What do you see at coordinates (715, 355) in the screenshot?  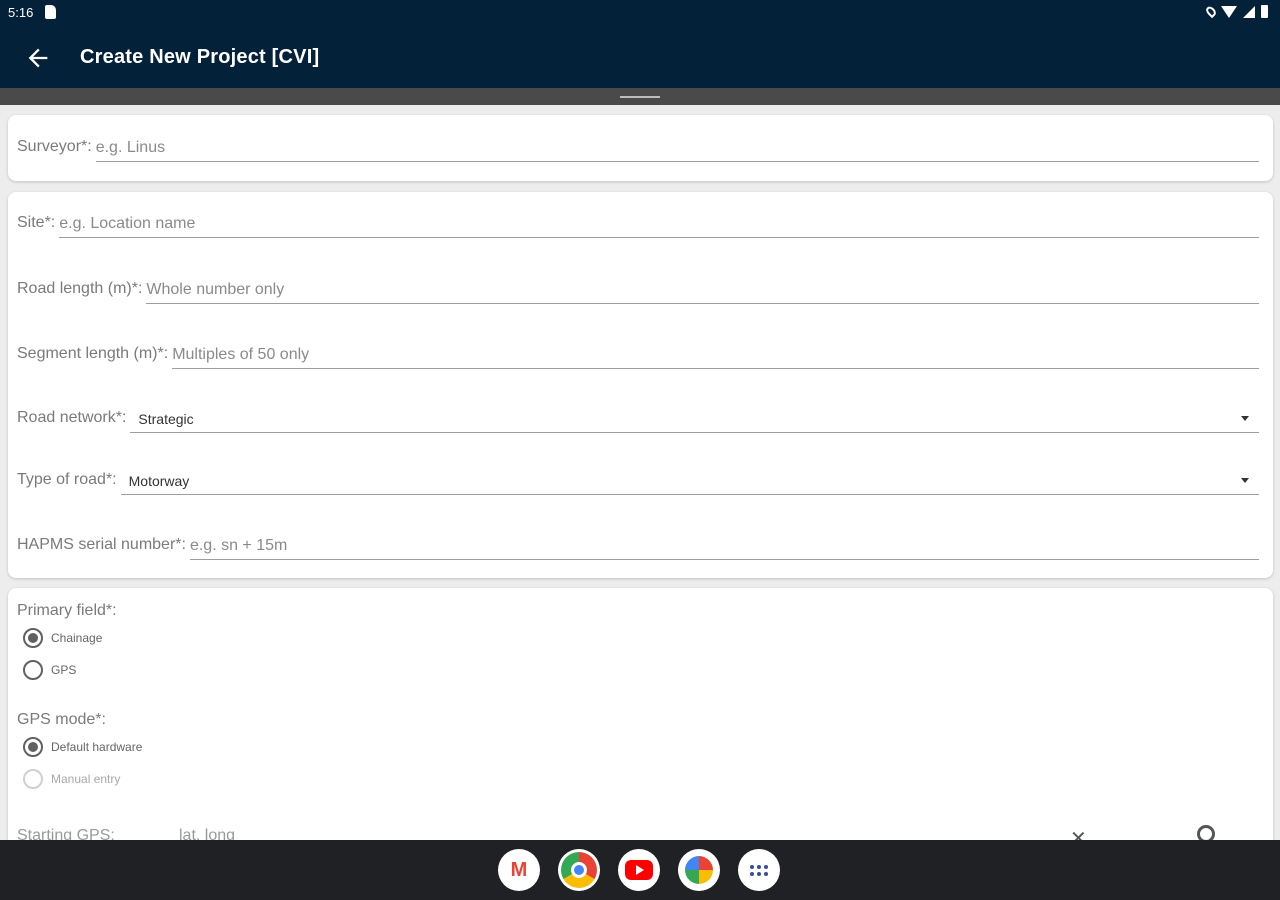 I see `segment-length-input` at bounding box center [715, 355].